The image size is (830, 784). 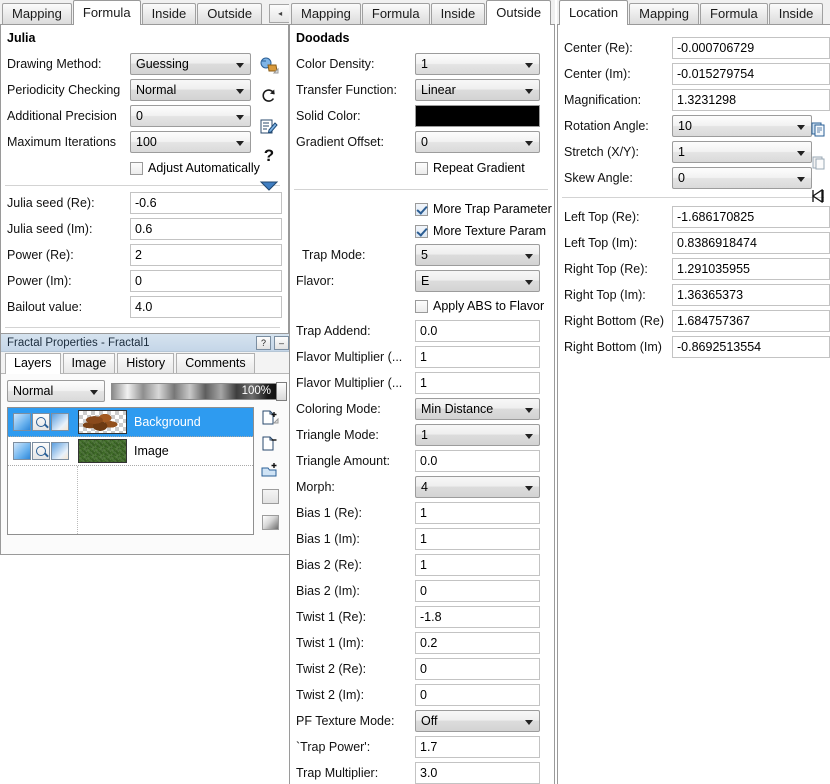 What do you see at coordinates (751, 321) in the screenshot?
I see `corner-coordinate-input: 1.684757367` at bounding box center [751, 321].